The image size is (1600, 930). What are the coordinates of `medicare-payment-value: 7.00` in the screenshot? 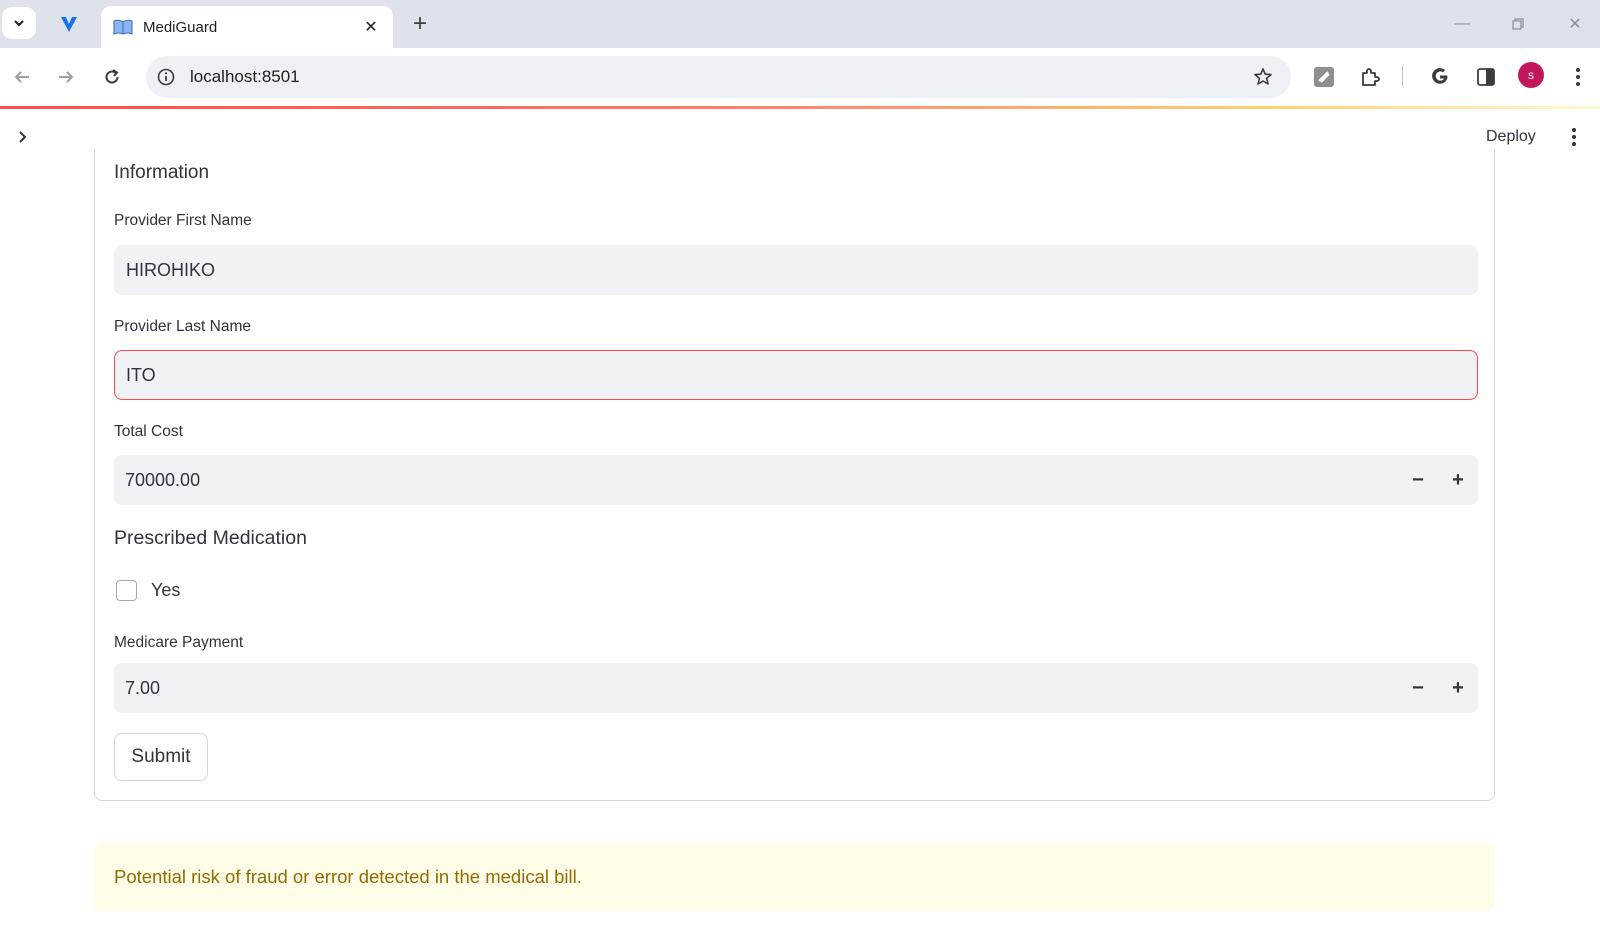 It's located at (756, 688).